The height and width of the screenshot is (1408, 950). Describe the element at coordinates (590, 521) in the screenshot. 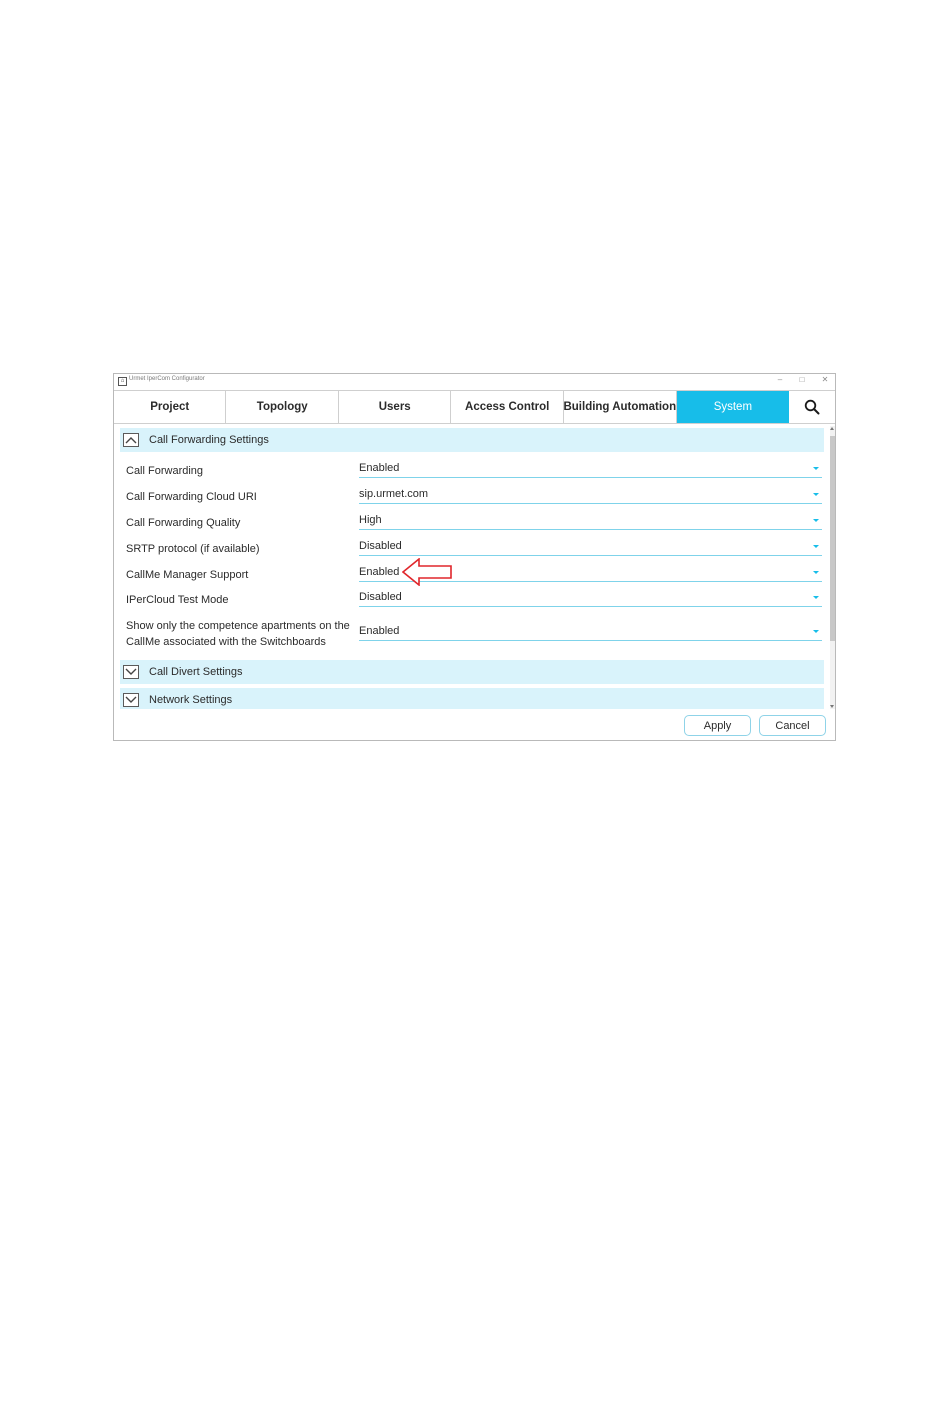

I see `quality-select: High` at that location.